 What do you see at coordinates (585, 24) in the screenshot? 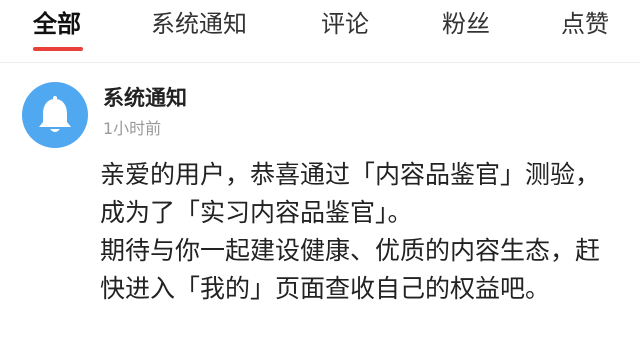
I see `tab-likes: 点赞` at bounding box center [585, 24].